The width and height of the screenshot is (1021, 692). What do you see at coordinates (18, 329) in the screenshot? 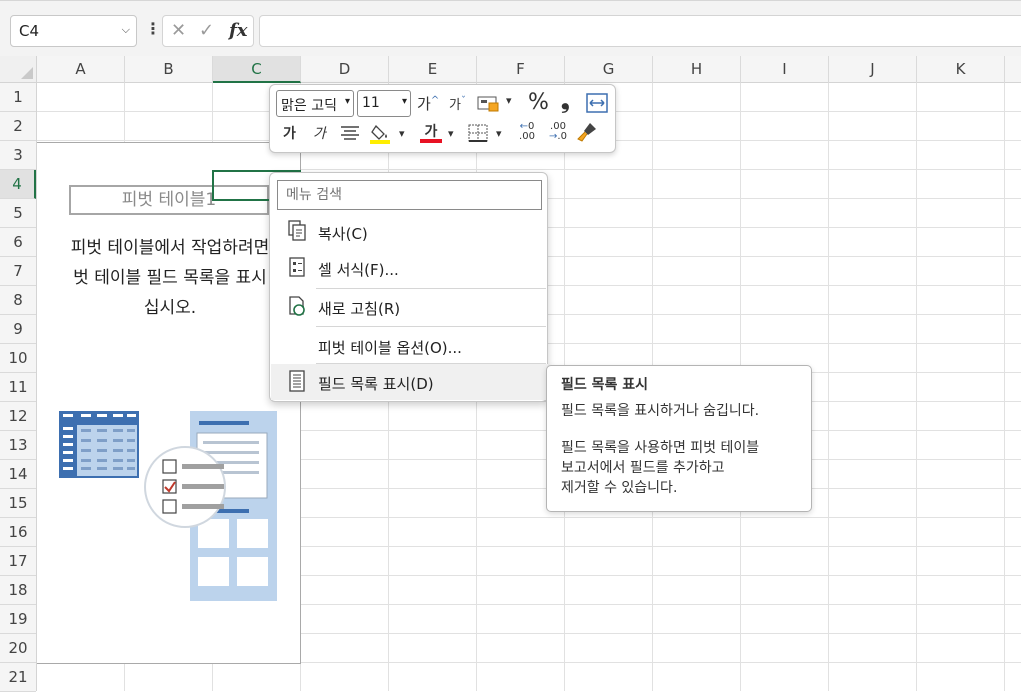
I see `row-header: 9` at bounding box center [18, 329].